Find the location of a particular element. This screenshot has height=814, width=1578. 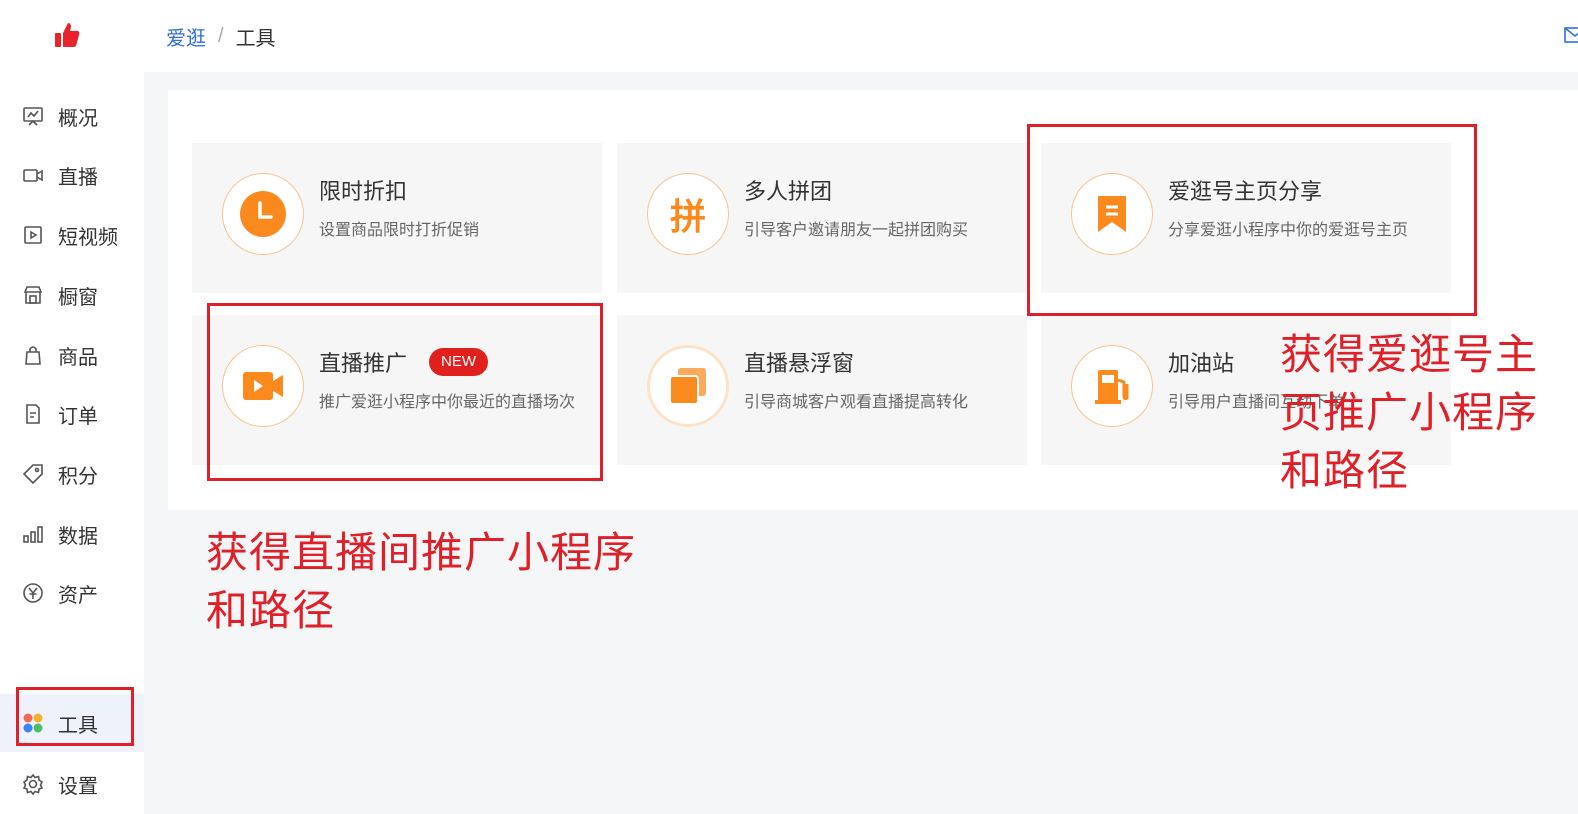

tool-desc: 设置商品限时打折促销 is located at coordinates (399, 230).